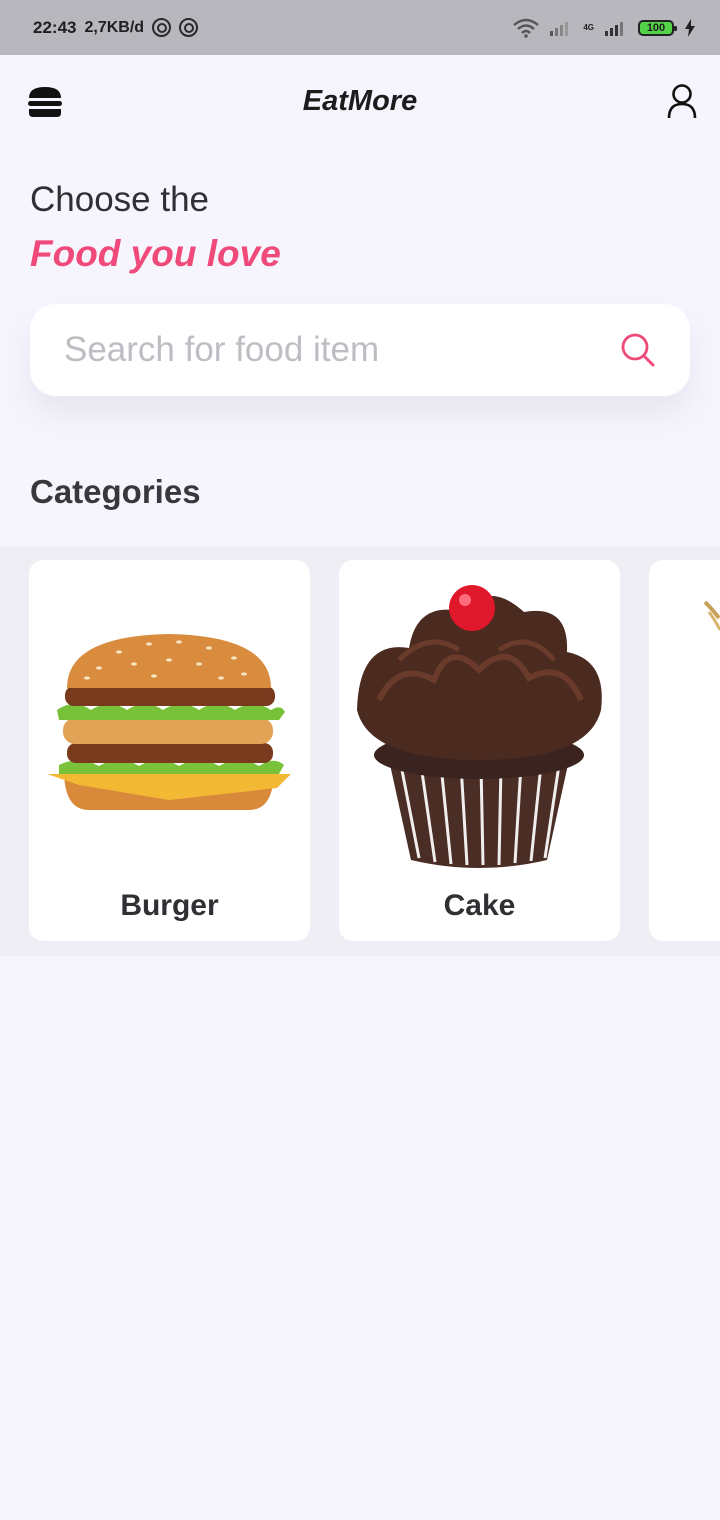  I want to click on status-left: 22:43 2,7KB/d, so click(116, 27).